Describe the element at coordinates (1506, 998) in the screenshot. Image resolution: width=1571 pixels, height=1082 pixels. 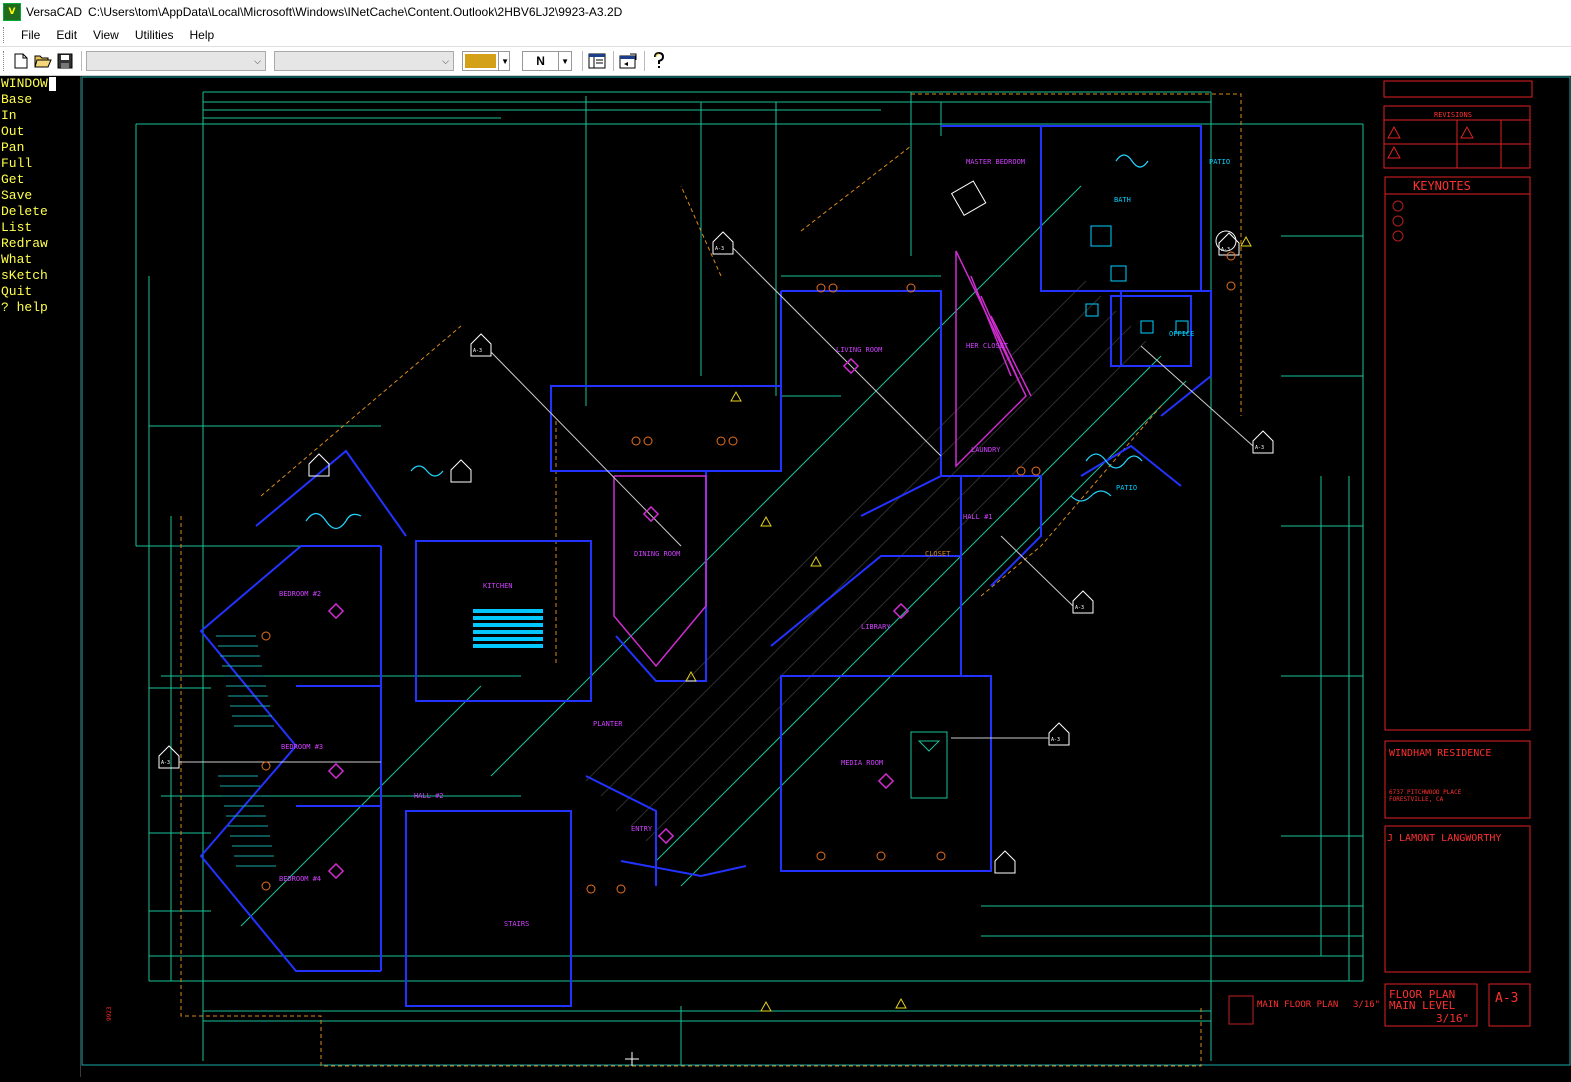
I see `sheet-number: A-3` at that location.